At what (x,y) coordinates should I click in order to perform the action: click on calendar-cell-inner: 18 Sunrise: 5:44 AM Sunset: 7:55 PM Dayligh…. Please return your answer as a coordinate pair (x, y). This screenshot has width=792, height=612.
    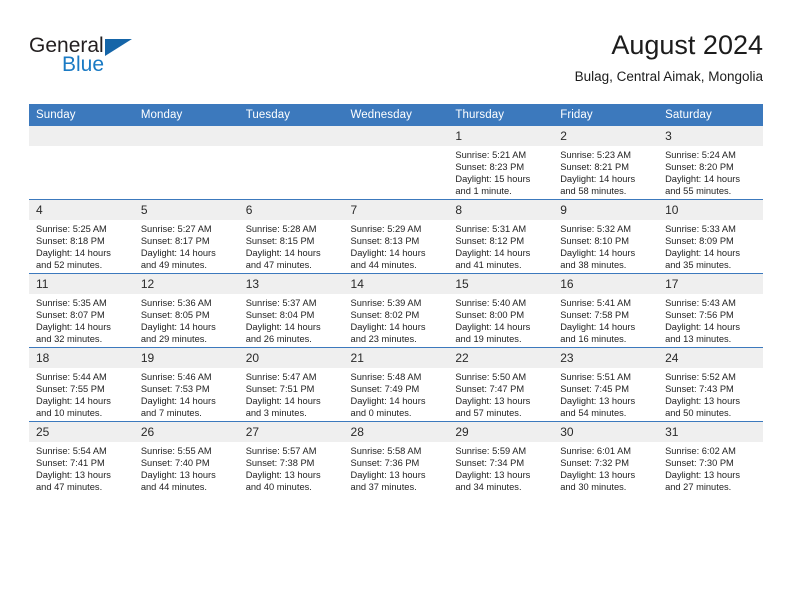
    Looking at the image, I should click on (81, 384).